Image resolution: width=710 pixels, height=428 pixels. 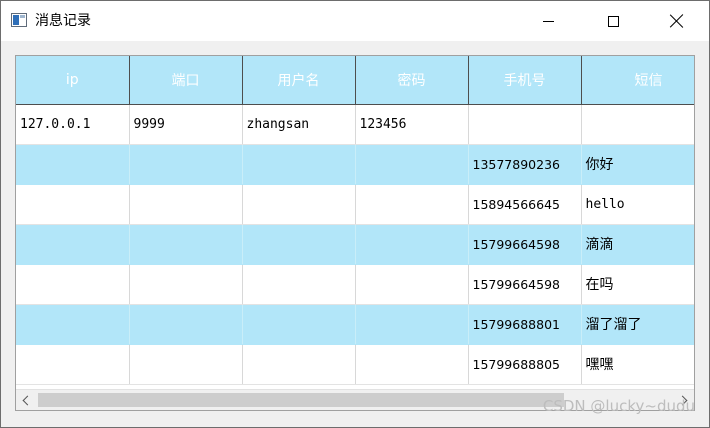 What do you see at coordinates (412, 80) in the screenshot?
I see `header-password: 密码` at bounding box center [412, 80].